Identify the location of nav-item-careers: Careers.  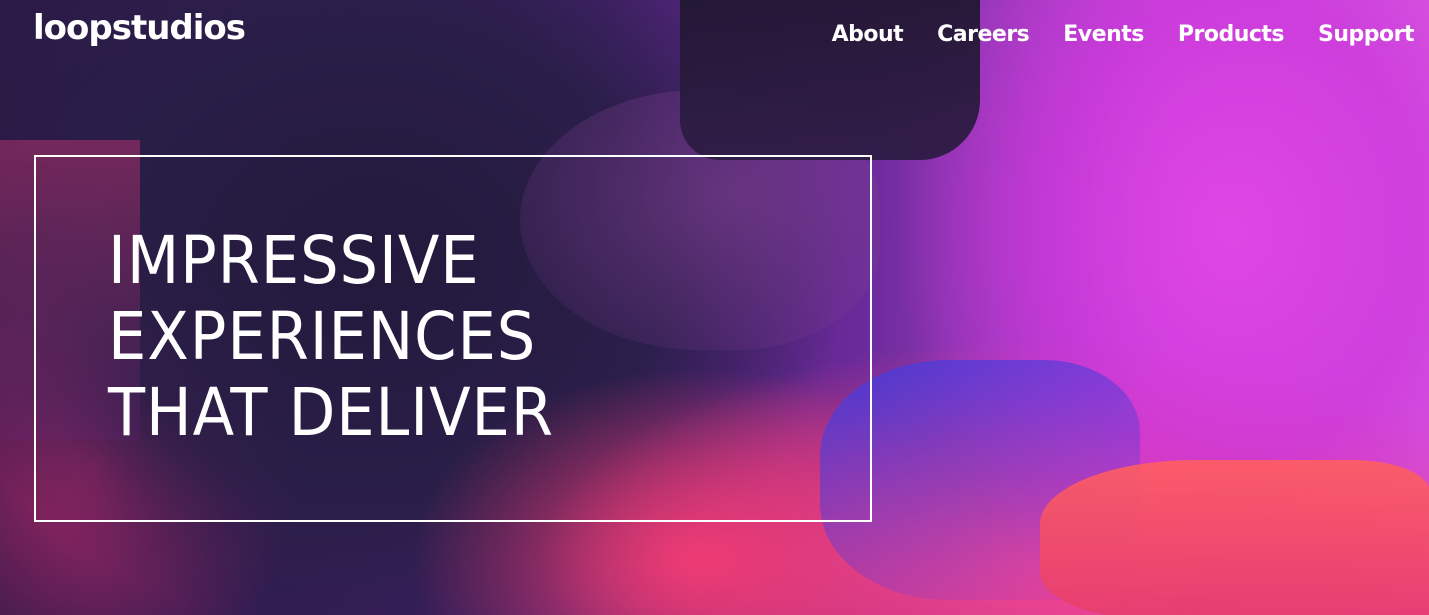
(983, 34).